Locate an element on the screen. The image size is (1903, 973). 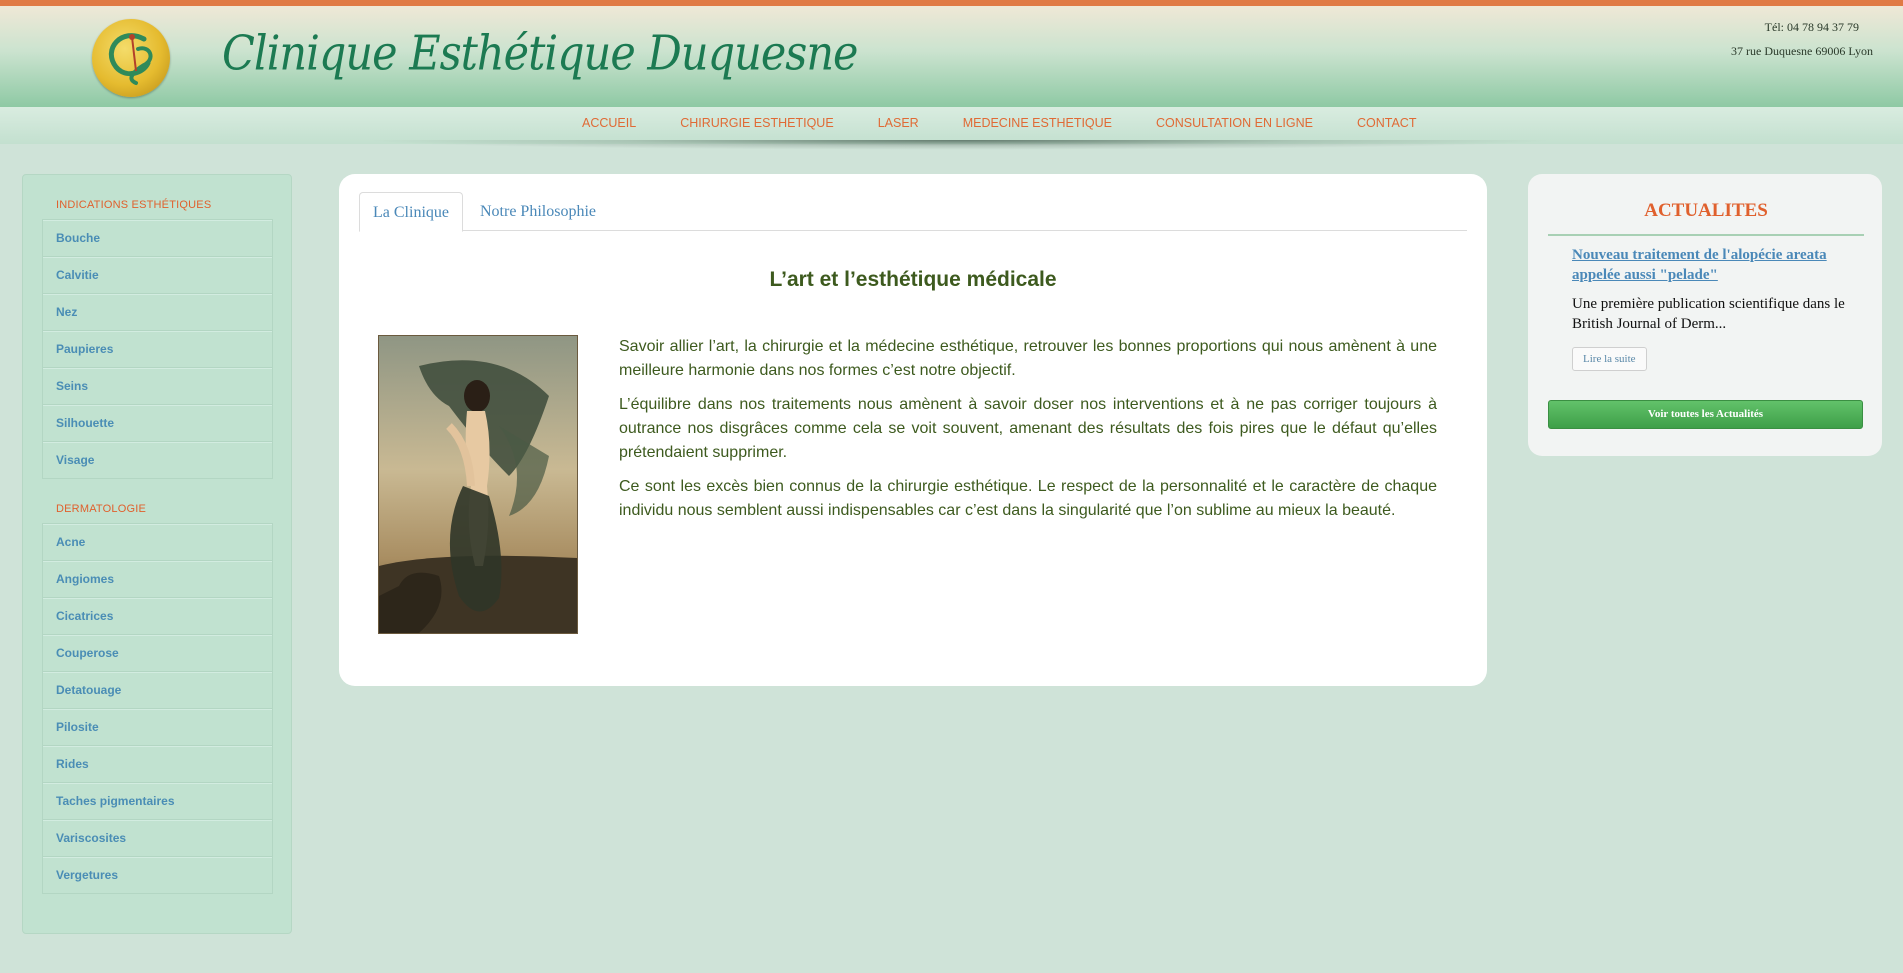
content-tabs: La Clinique Notre Philosophie is located at coordinates (913, 212).